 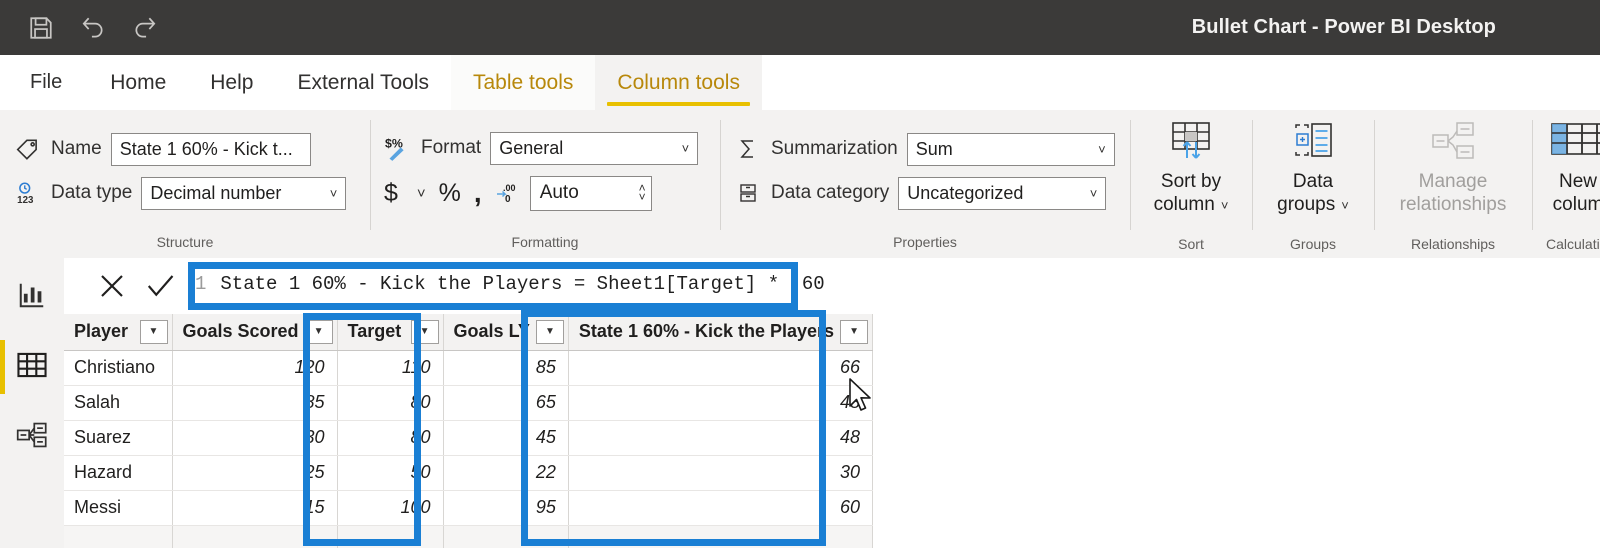 What do you see at coordinates (590, 193) in the screenshot?
I see `decimal-places-stepper: Auto ˄ ˅` at bounding box center [590, 193].